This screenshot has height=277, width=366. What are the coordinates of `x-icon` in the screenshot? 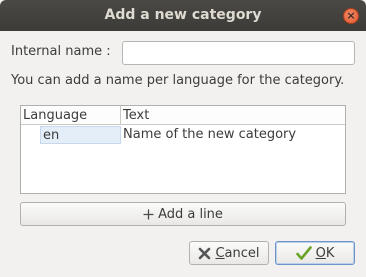 It's located at (204, 253).